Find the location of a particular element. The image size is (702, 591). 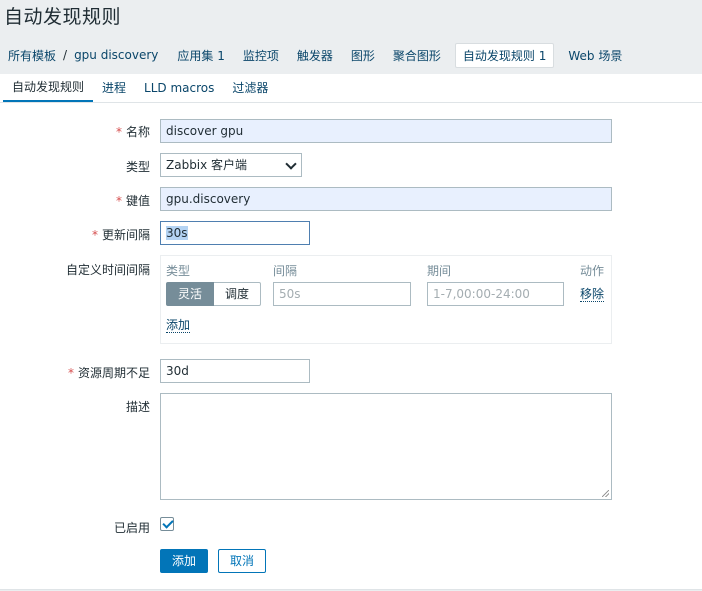

nav-applications: 应用集 1 is located at coordinates (200, 55).